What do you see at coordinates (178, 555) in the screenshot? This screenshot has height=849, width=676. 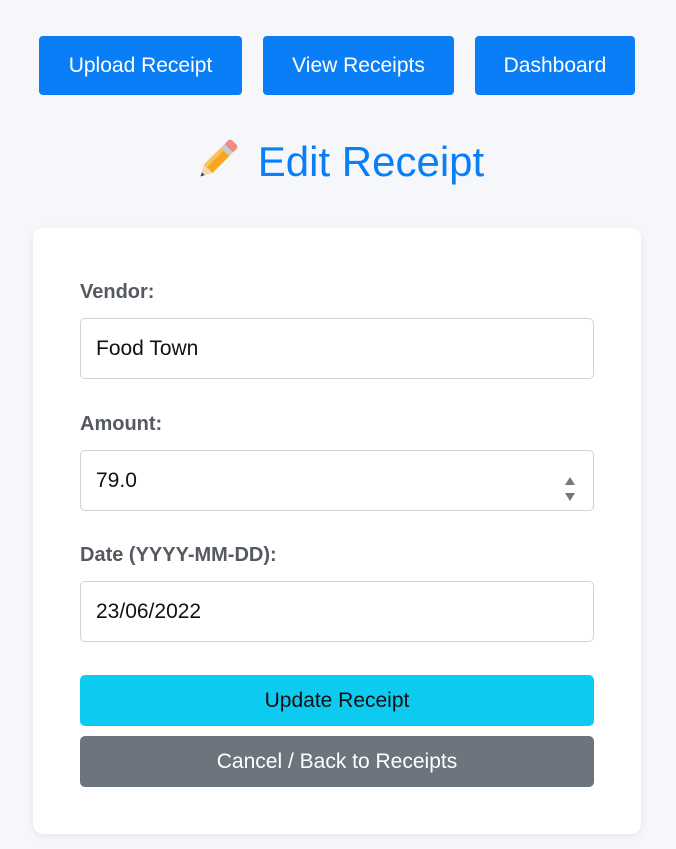 I see `date-label: Date (YYYY-MM-DD):` at bounding box center [178, 555].